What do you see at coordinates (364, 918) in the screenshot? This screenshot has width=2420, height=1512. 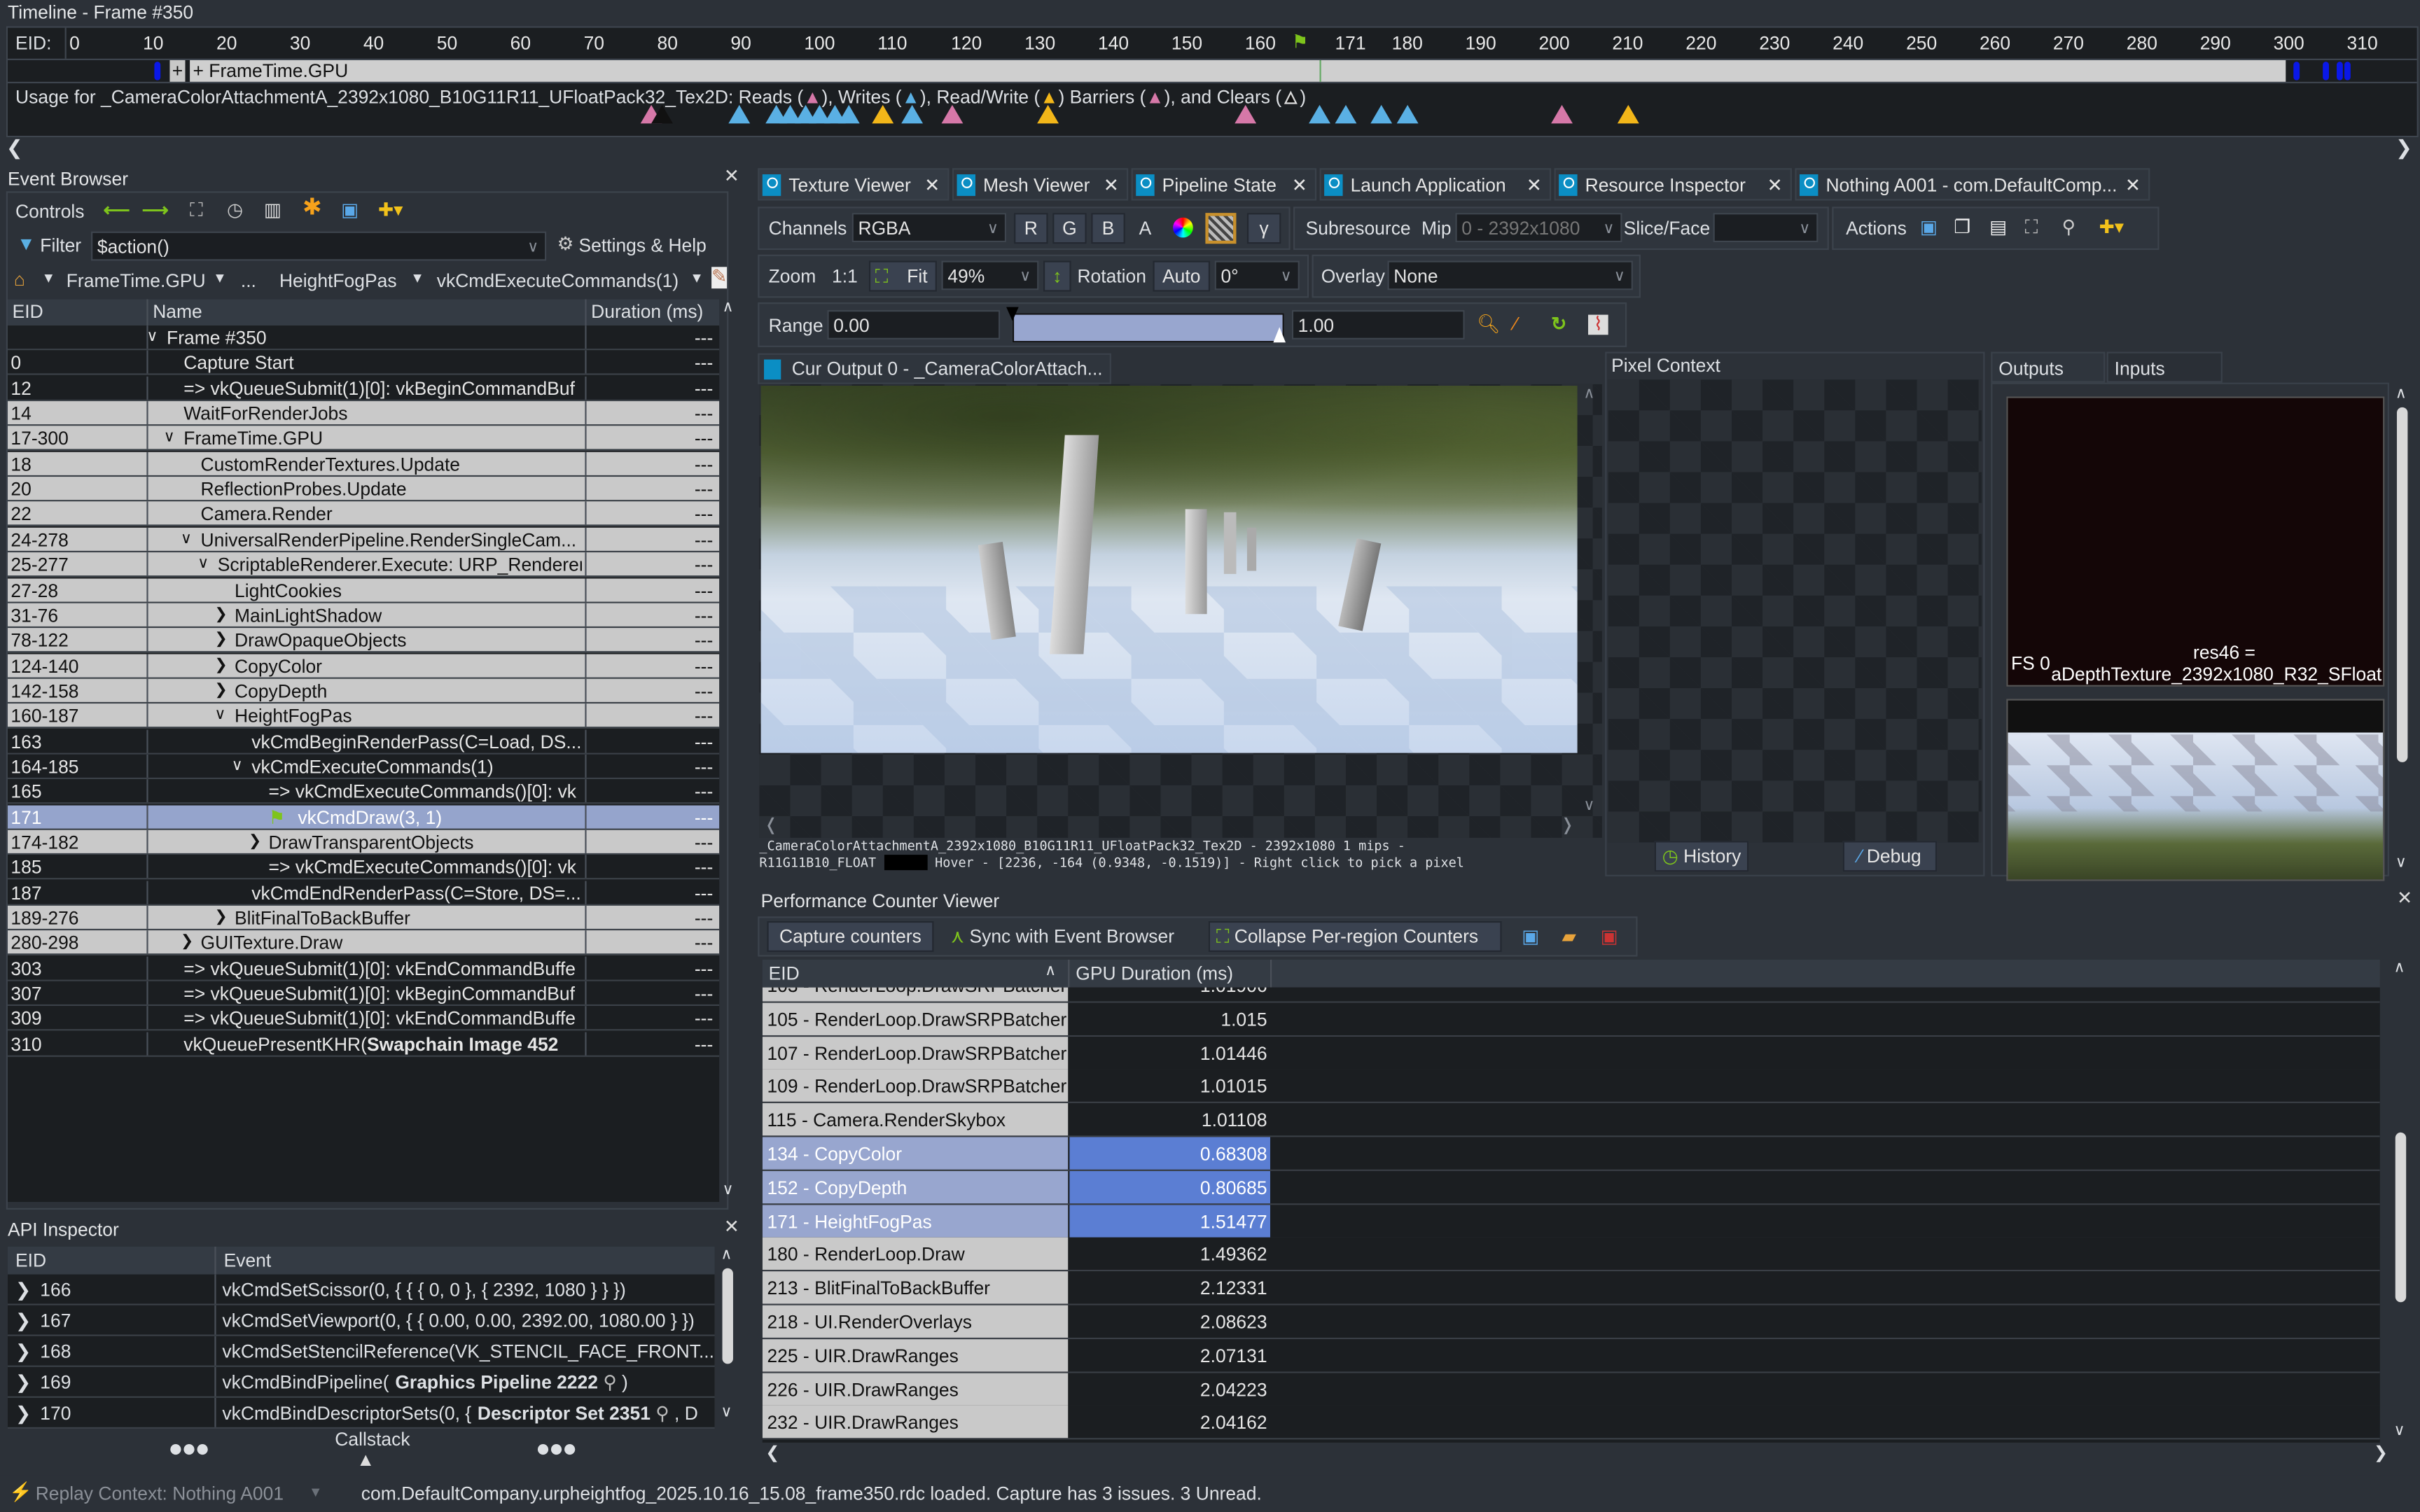 I see `event-row: 189-276 ❯ BlitFinalToBackBuffer ---` at bounding box center [364, 918].